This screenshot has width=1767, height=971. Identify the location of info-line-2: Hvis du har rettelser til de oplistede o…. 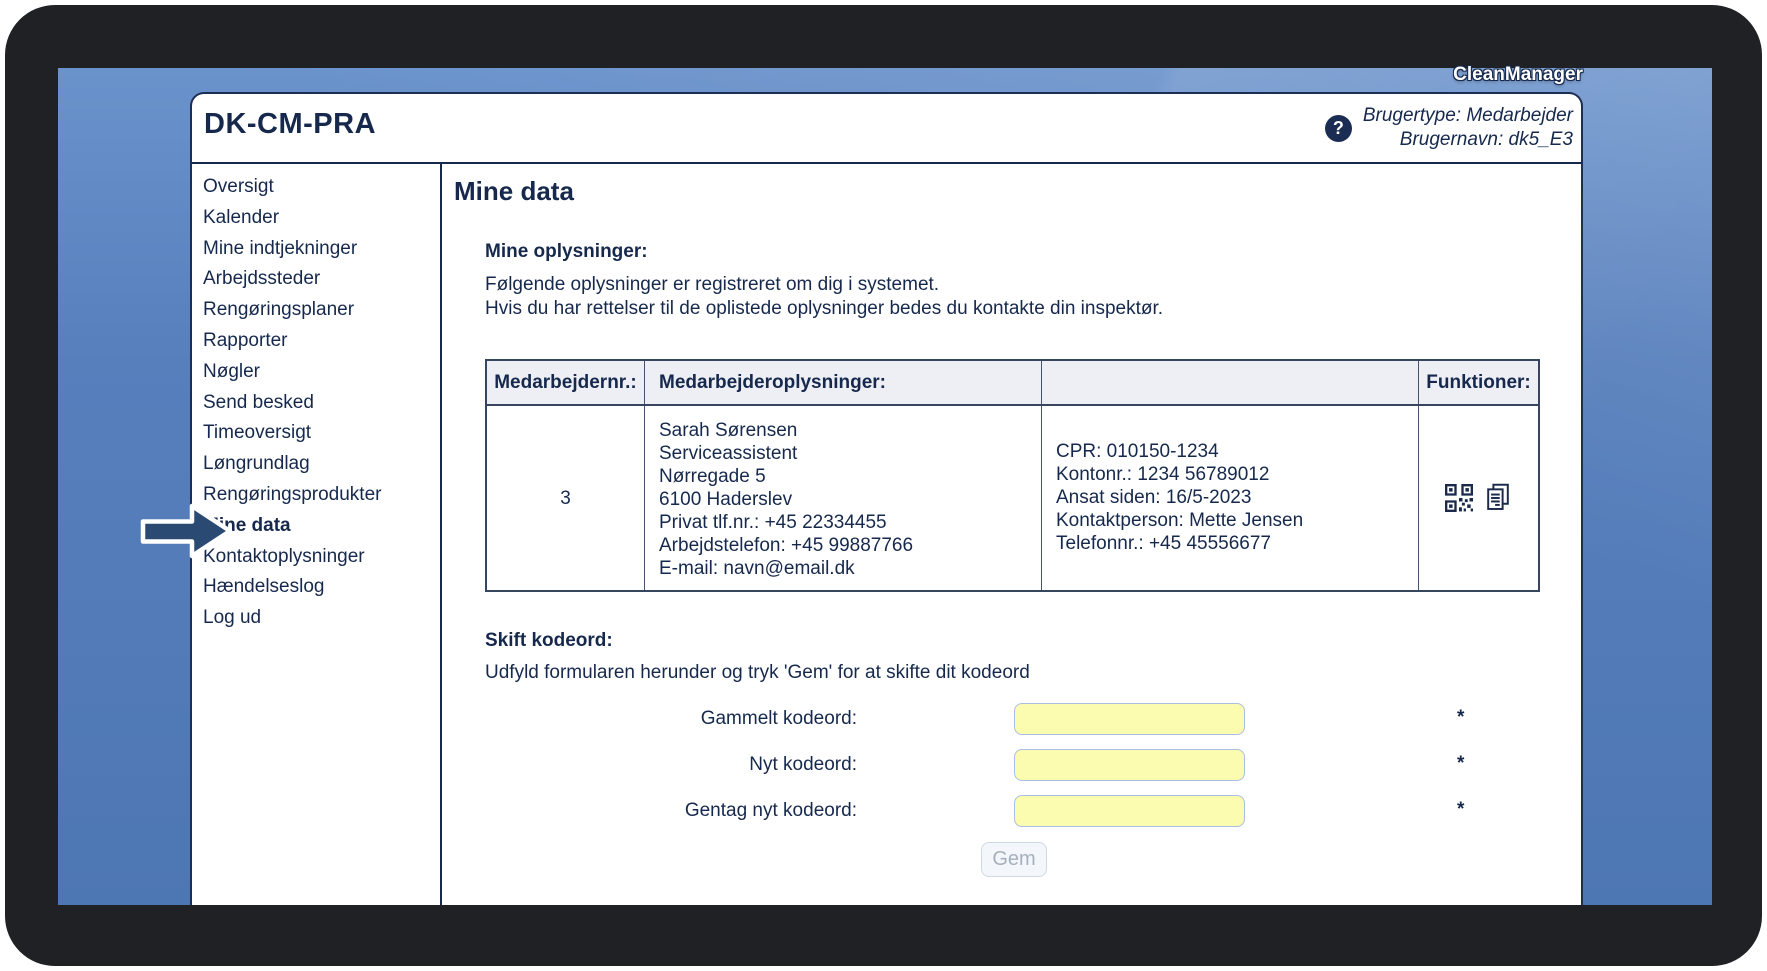
(824, 308).